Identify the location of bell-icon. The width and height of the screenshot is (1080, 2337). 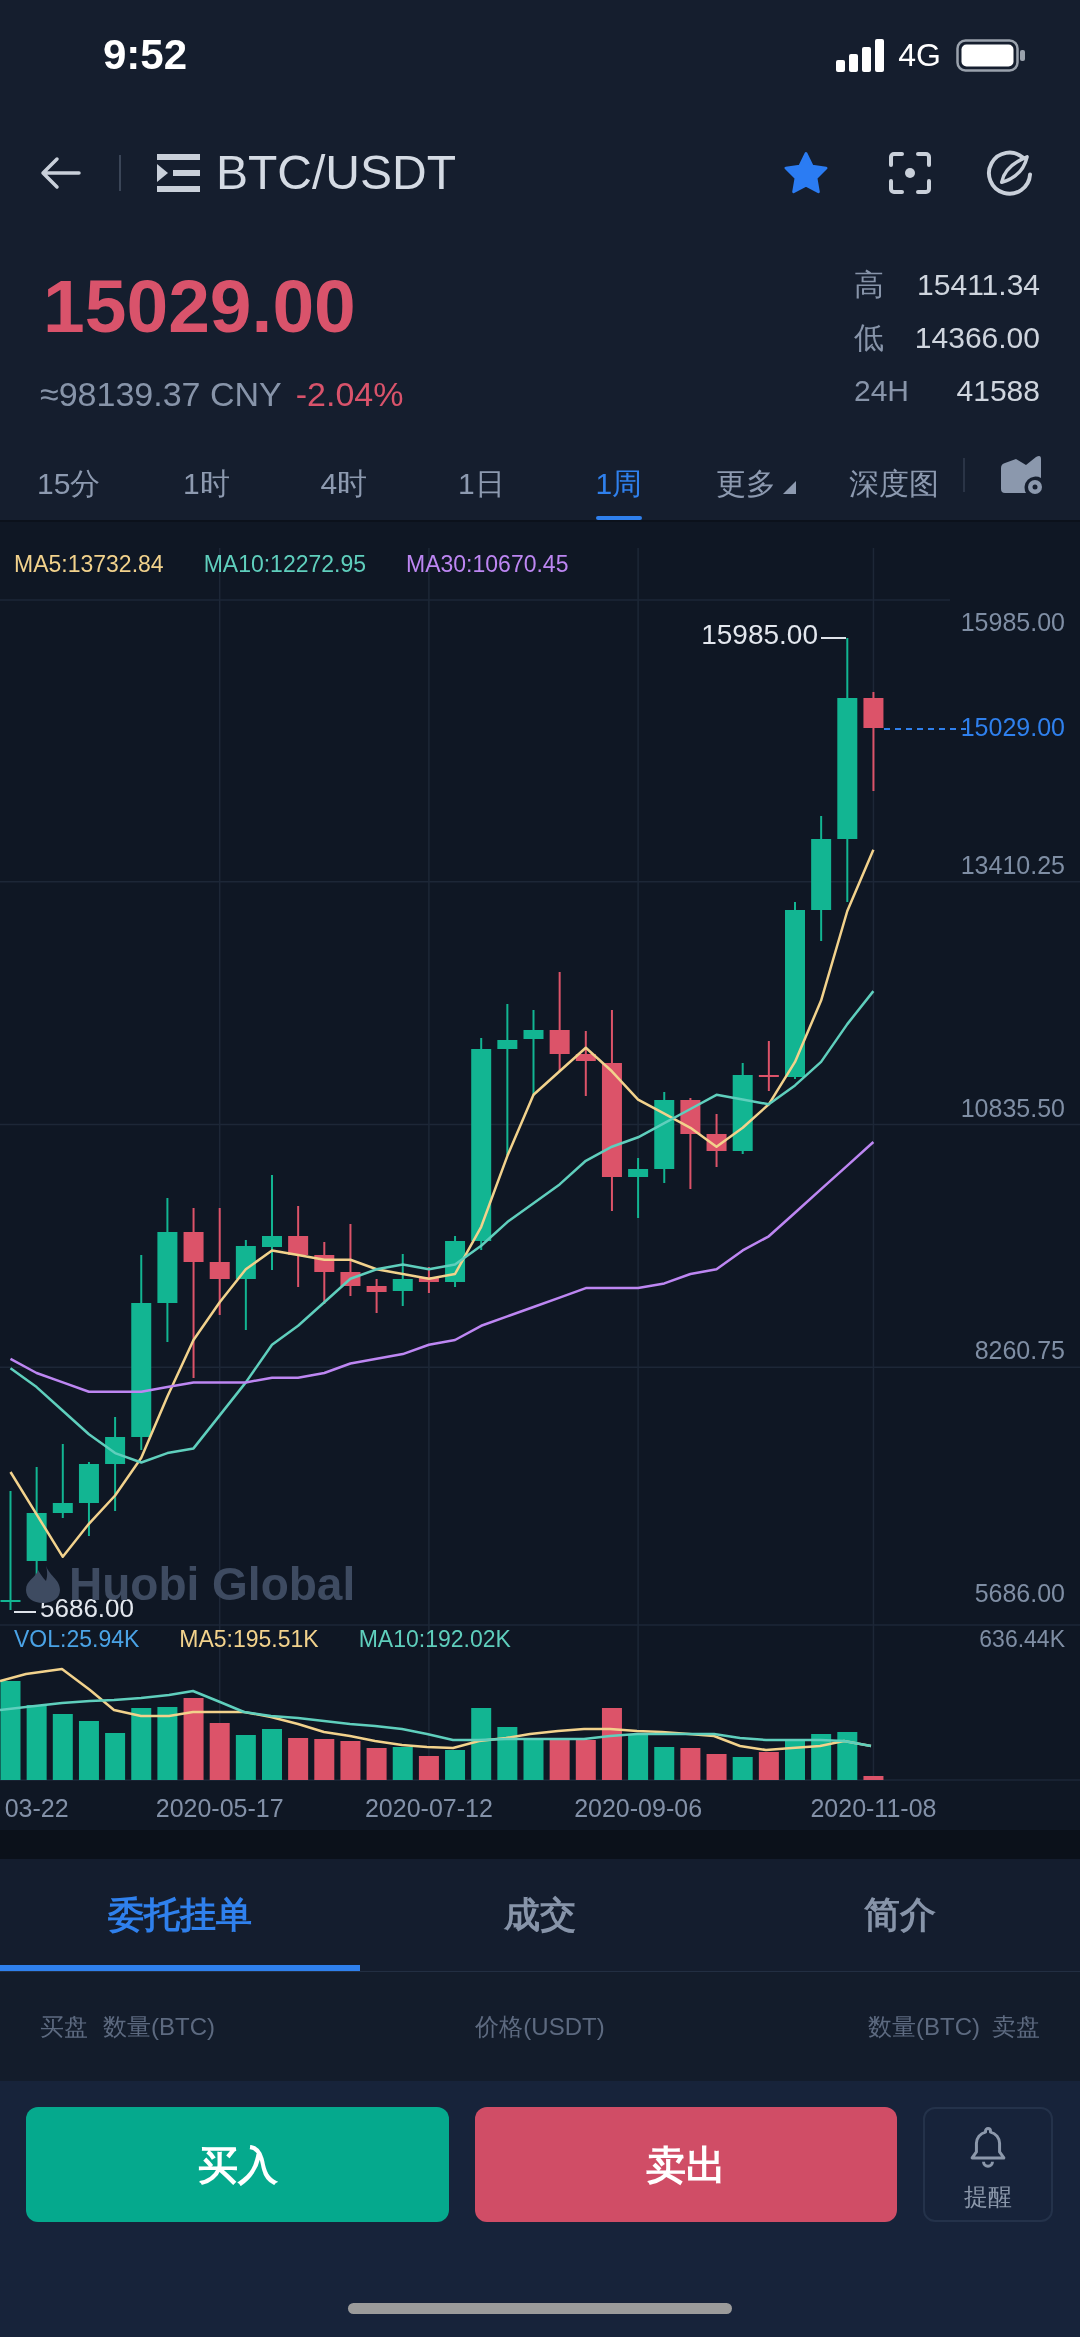
(988, 2147).